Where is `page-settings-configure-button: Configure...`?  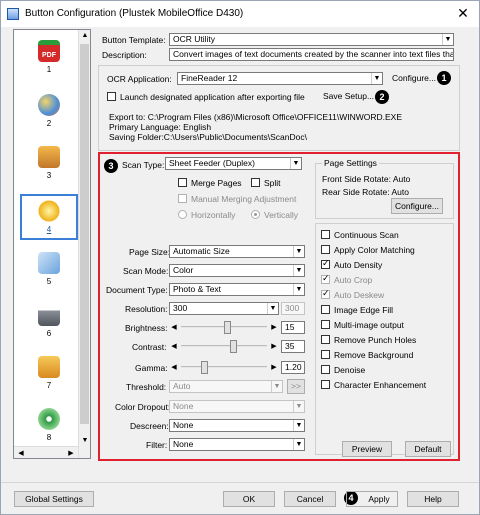 page-settings-configure-button: Configure... is located at coordinates (417, 206).